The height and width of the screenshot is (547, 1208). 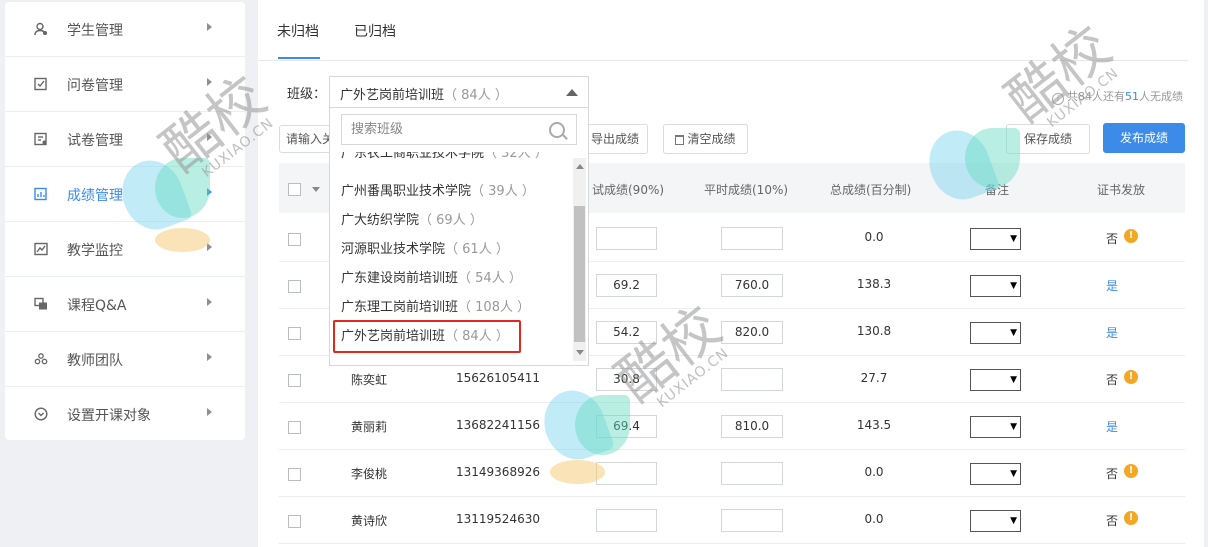 I want to click on usual-score-input: 810.0, so click(x=752, y=426).